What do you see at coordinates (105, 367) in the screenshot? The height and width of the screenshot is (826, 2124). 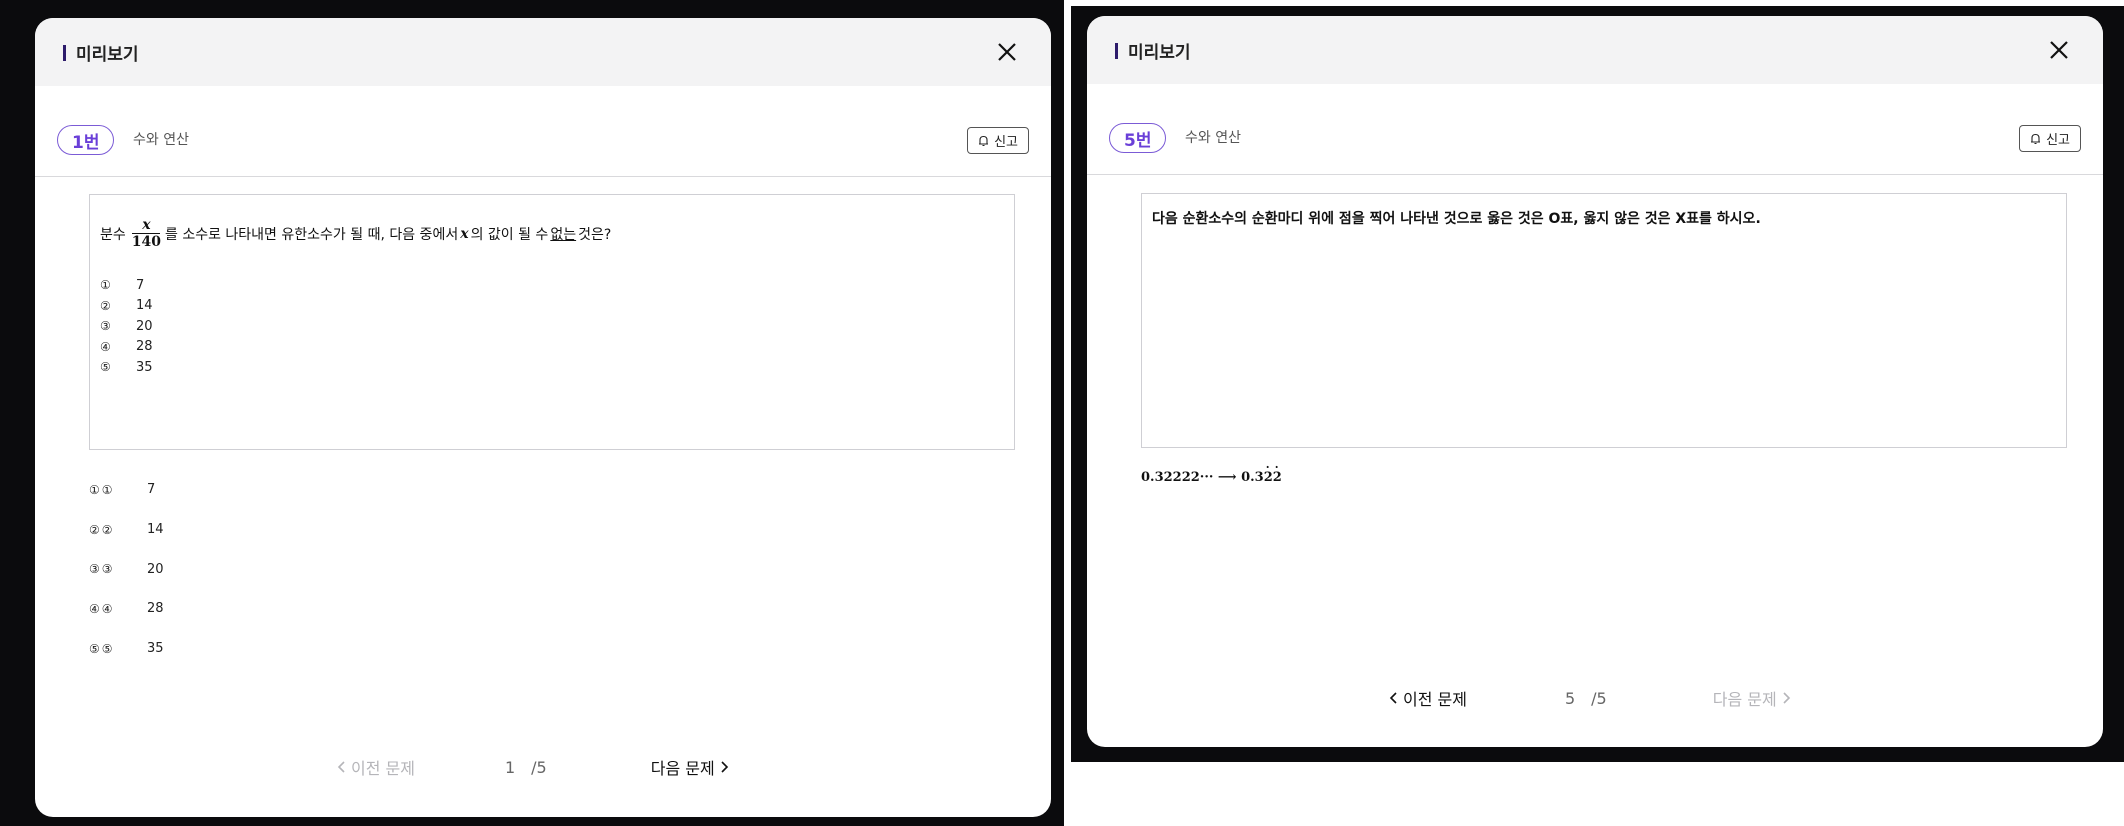 I see `choice-mark: ⑤` at bounding box center [105, 367].